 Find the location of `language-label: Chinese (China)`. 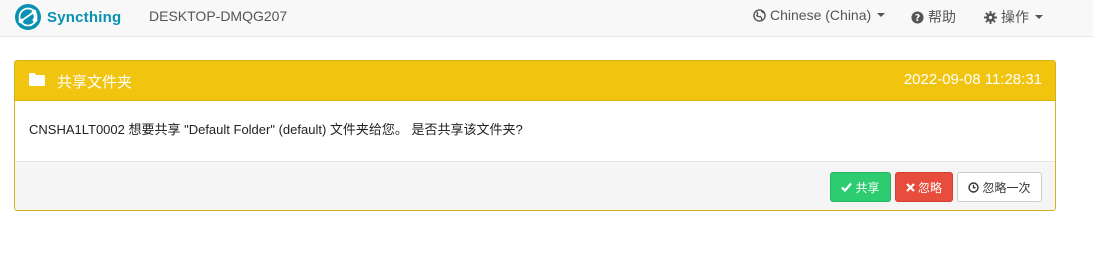

language-label: Chinese (China) is located at coordinates (821, 15).